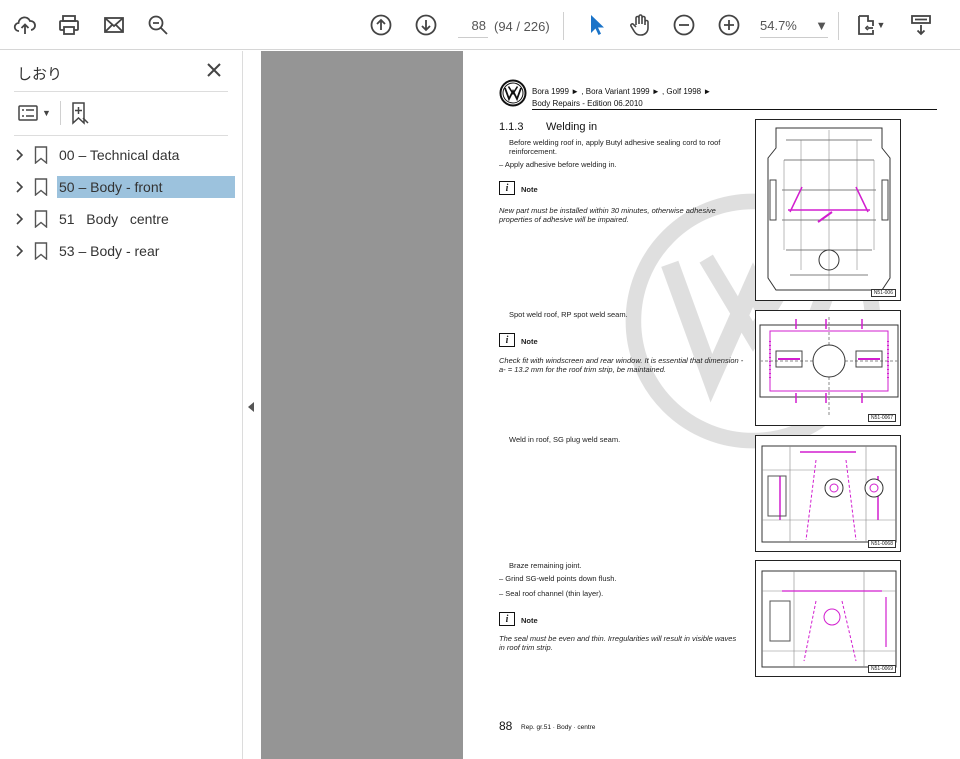 Image resolution: width=960 pixels, height=759 pixels. I want to click on bookmark-label: 50 – Body - front, so click(146, 187).